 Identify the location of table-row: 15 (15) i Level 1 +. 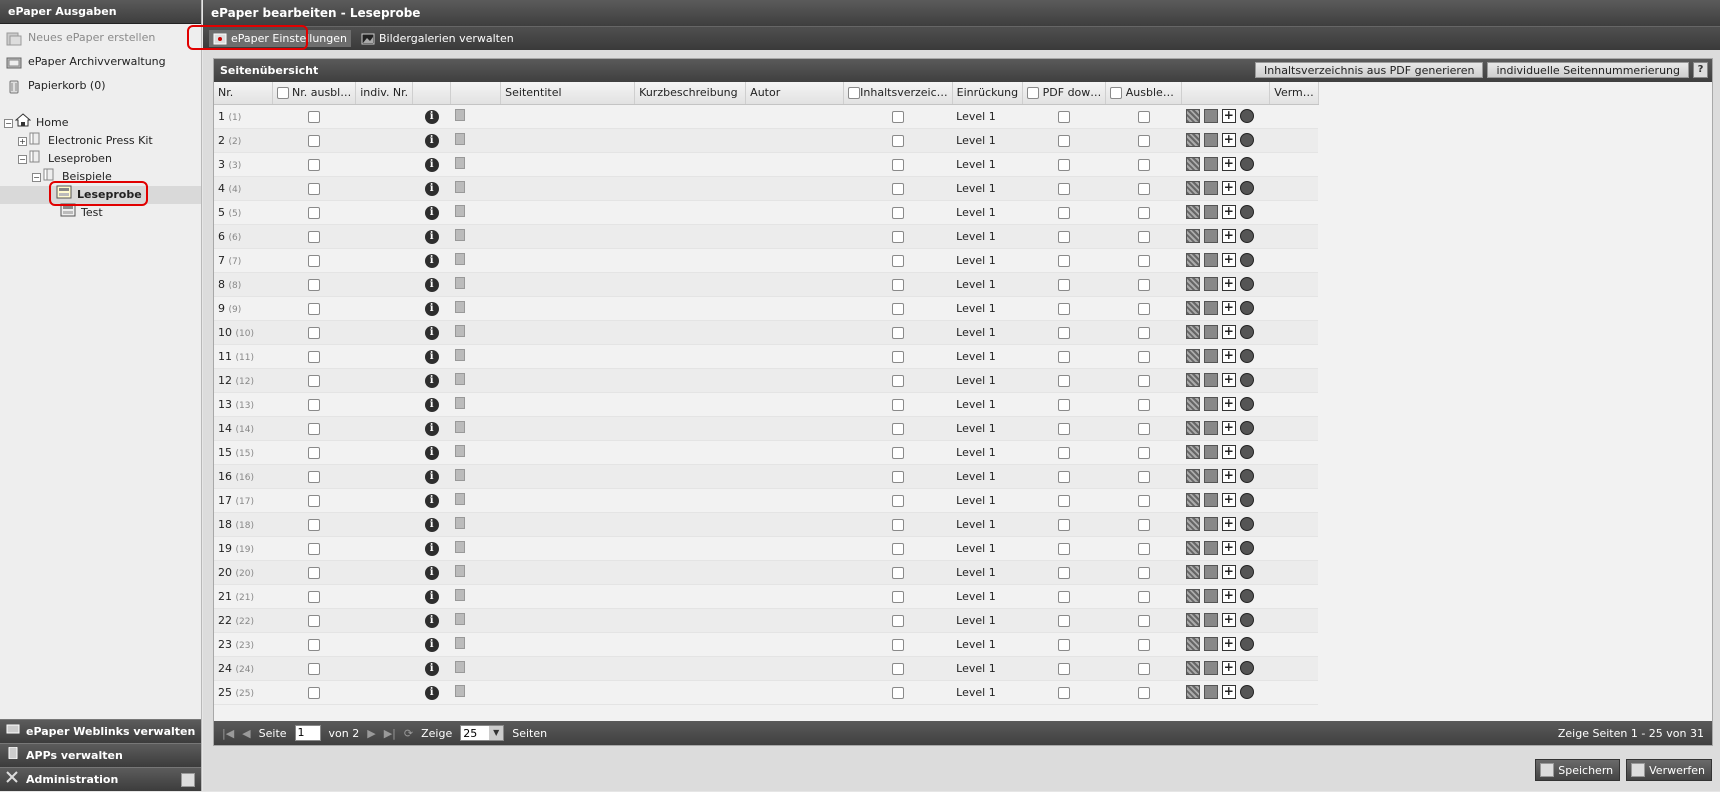
(766, 452).